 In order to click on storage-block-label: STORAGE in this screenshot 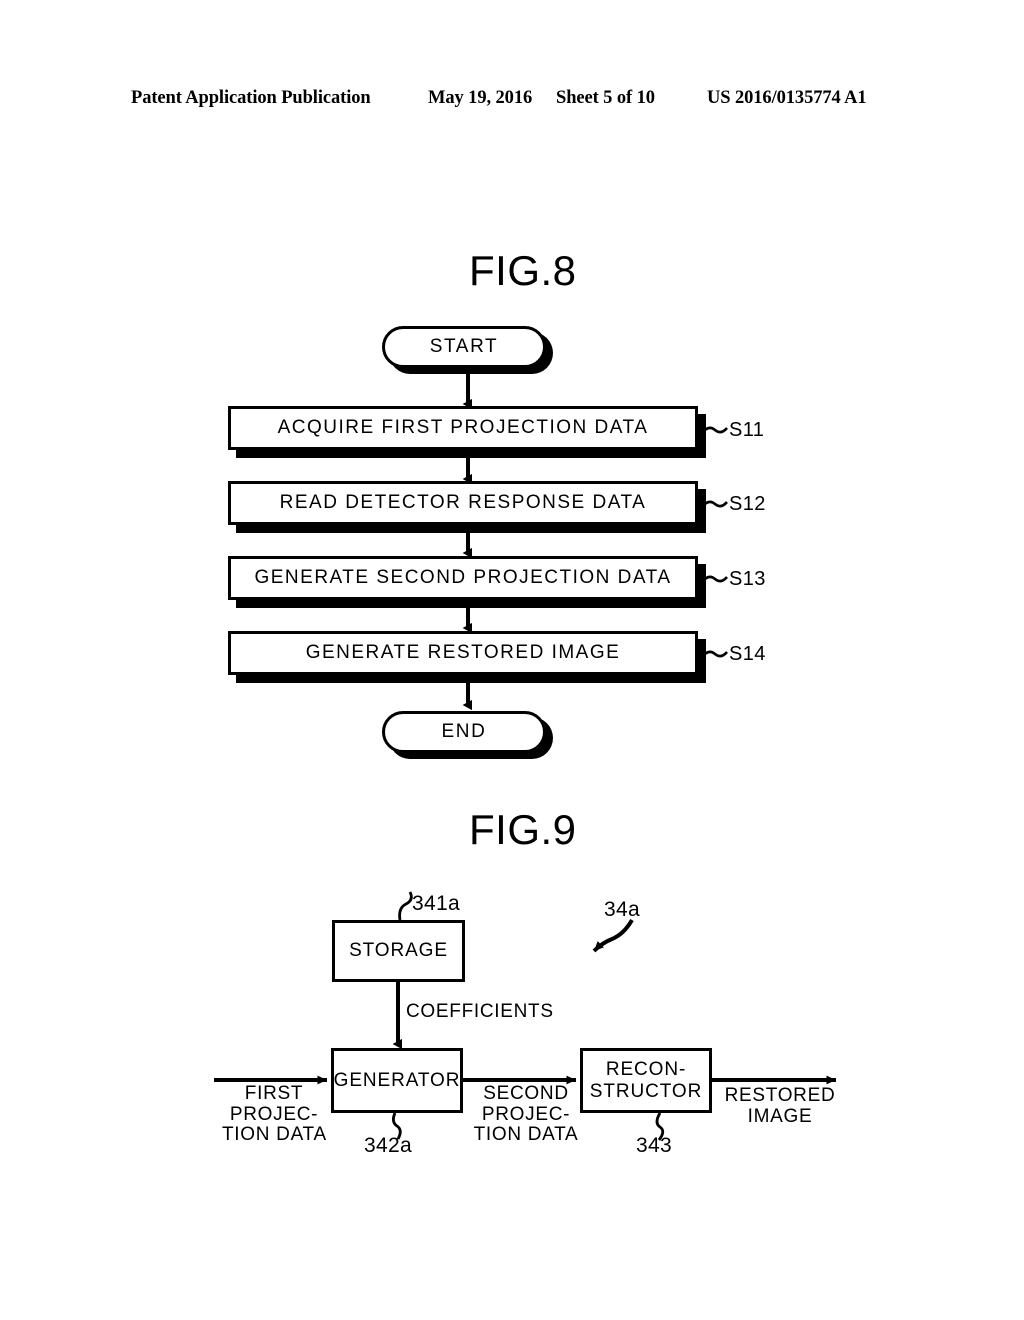, I will do `click(398, 951)`.